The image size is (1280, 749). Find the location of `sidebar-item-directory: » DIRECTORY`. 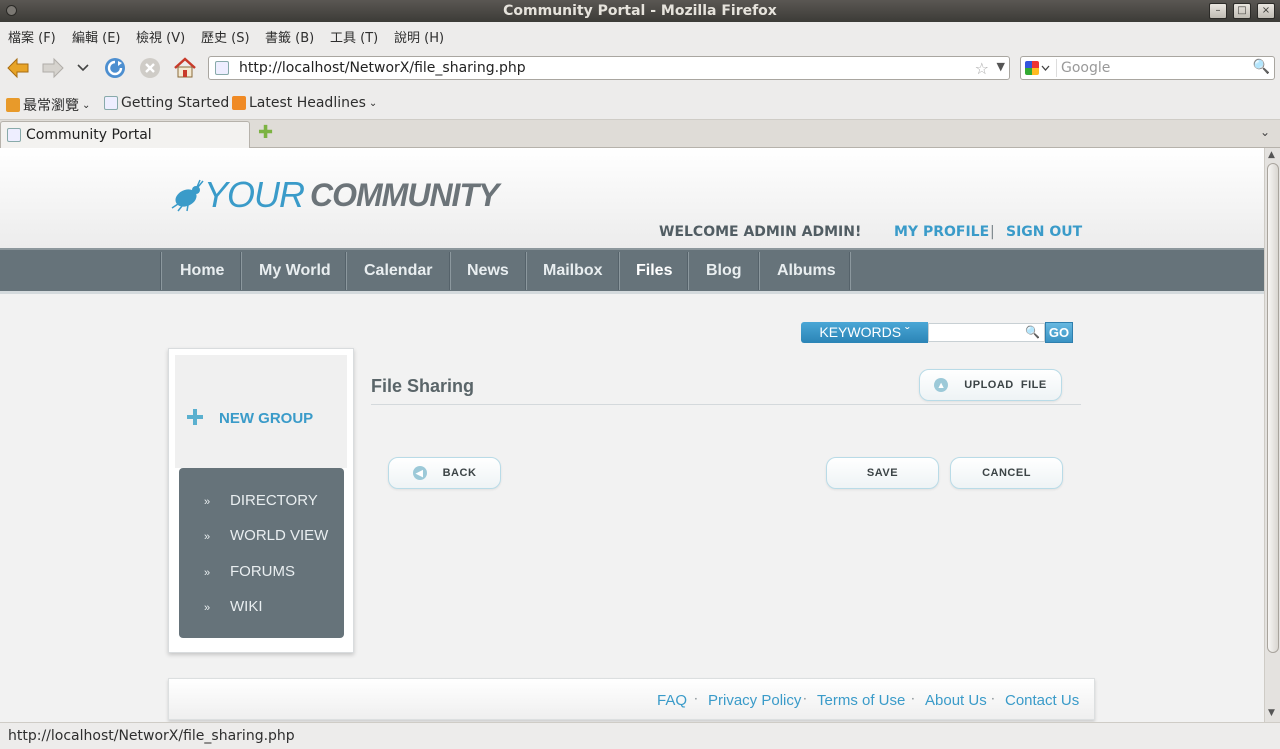

sidebar-item-directory: » DIRECTORY is located at coordinates (261, 500).